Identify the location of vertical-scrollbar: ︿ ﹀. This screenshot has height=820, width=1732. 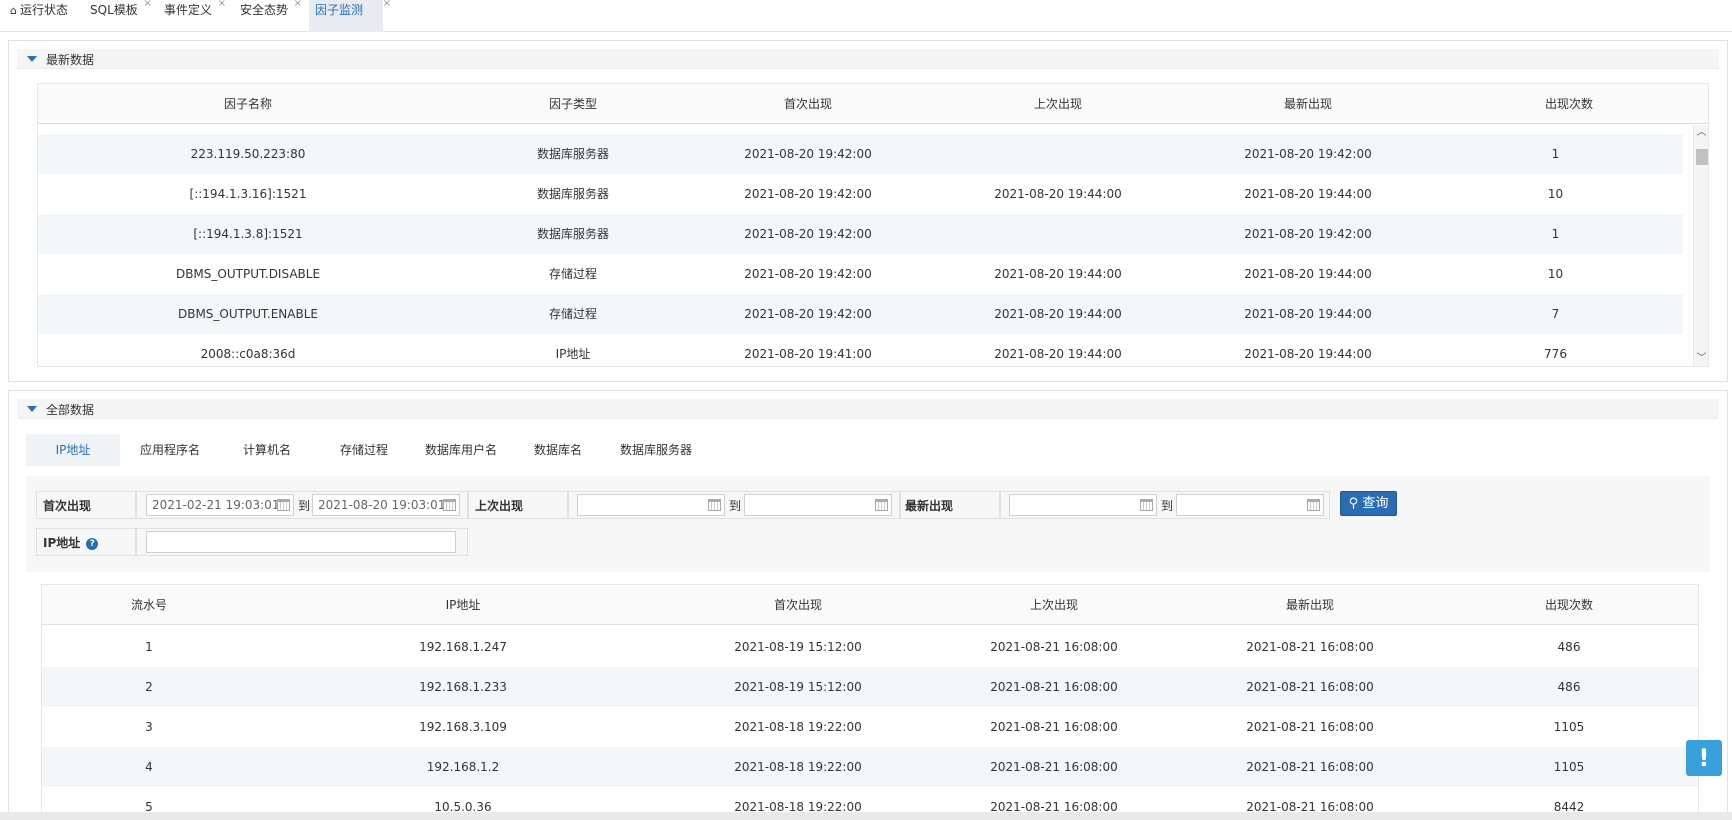
(1700, 245).